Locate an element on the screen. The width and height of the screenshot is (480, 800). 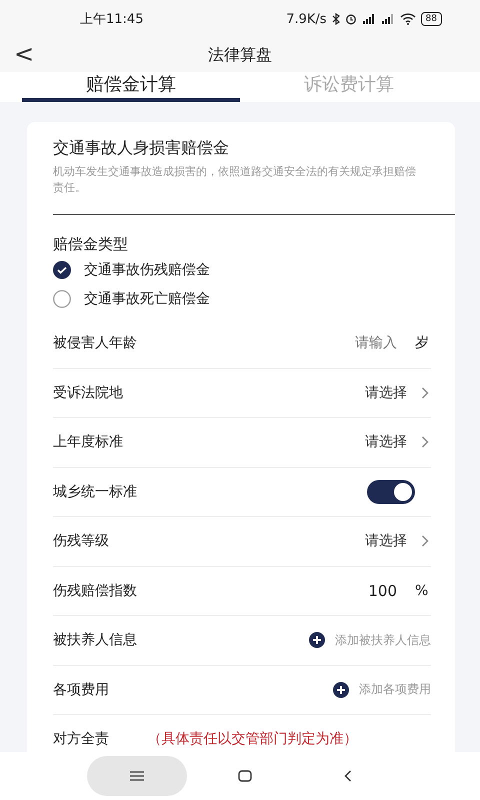
menu-icon is located at coordinates (137, 776).